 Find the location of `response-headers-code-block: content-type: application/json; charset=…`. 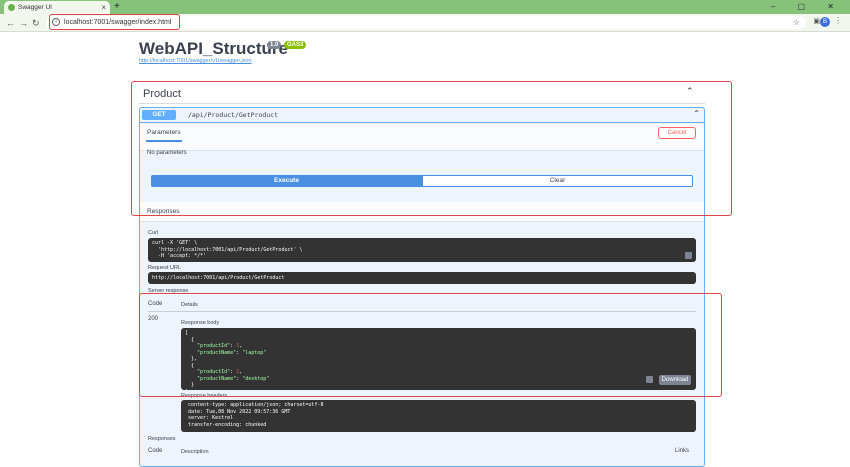

response-headers-code-block: content-type: application/json; charset=… is located at coordinates (438, 416).